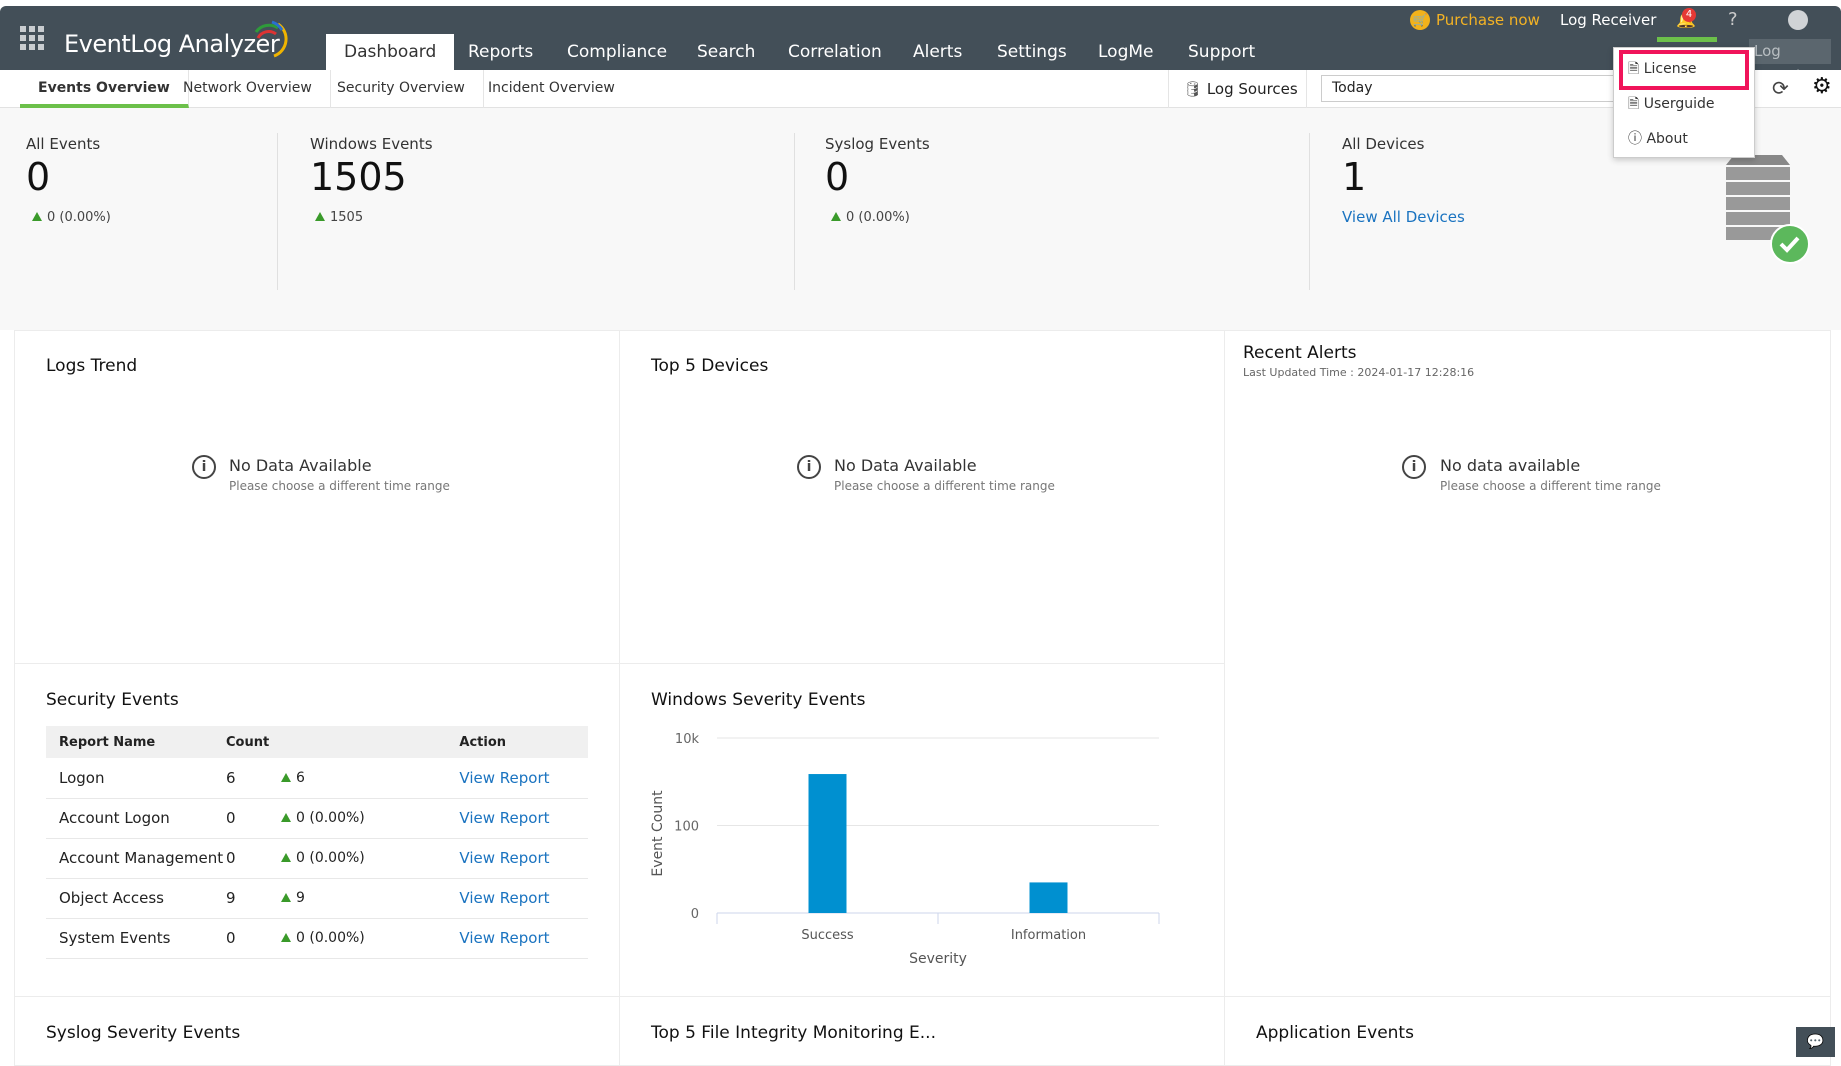  Describe the element at coordinates (1300, 353) in the screenshot. I see `panel-title: Recent Alerts` at that location.